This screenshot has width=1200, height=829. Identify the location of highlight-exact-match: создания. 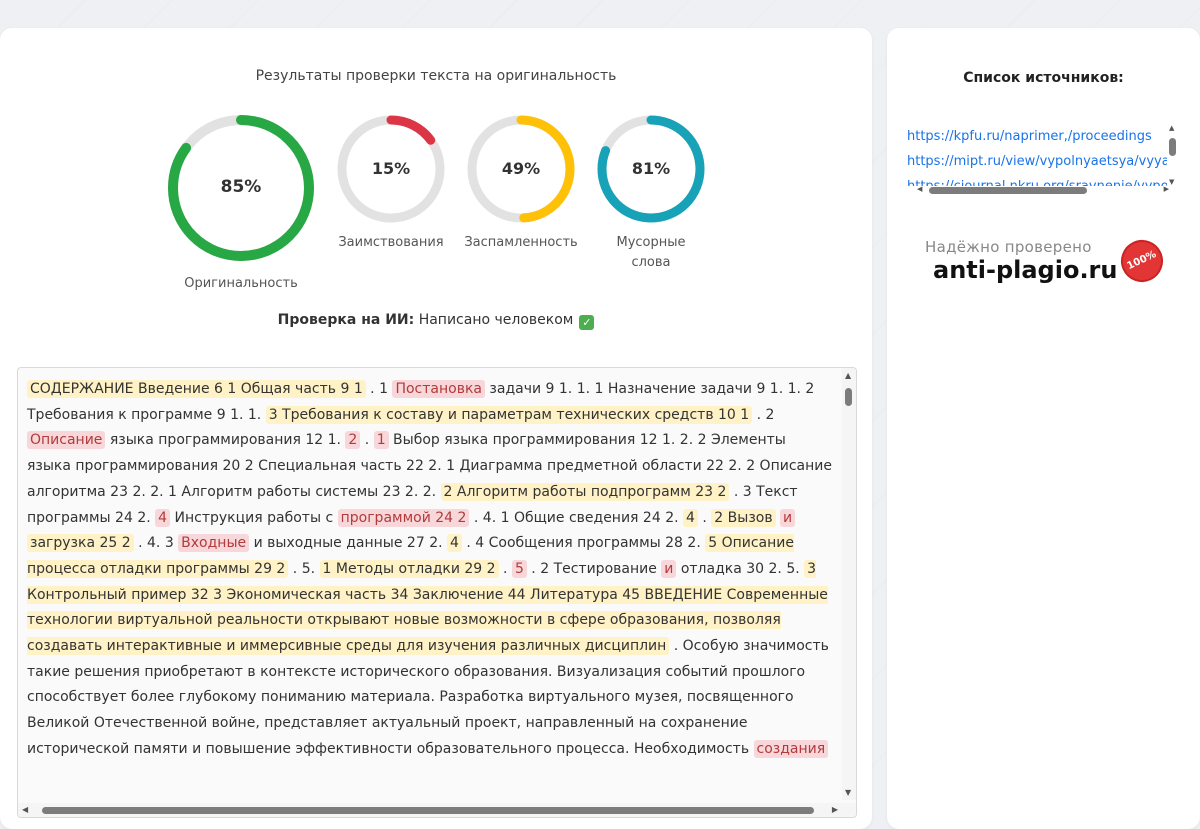
(791, 748).